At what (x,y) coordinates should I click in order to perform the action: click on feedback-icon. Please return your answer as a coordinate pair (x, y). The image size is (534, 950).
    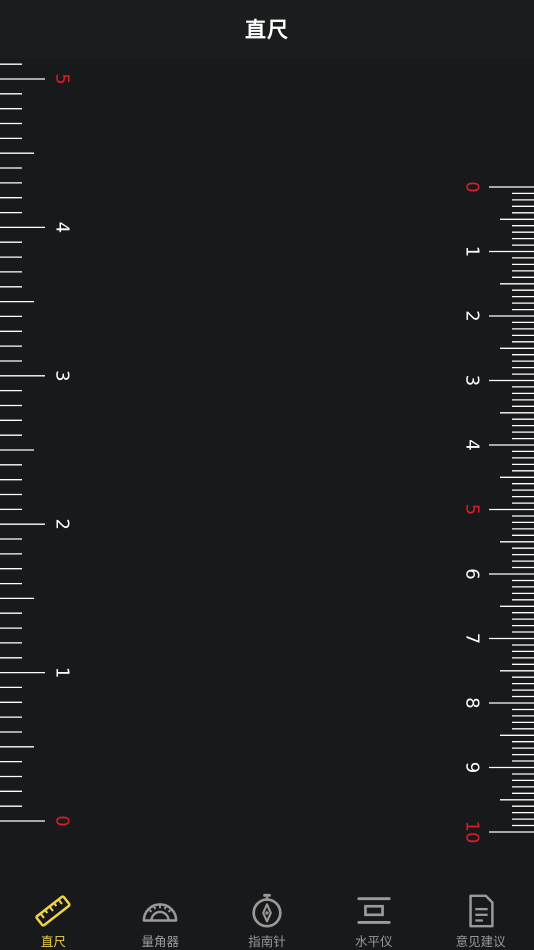
    Looking at the image, I should click on (481, 911).